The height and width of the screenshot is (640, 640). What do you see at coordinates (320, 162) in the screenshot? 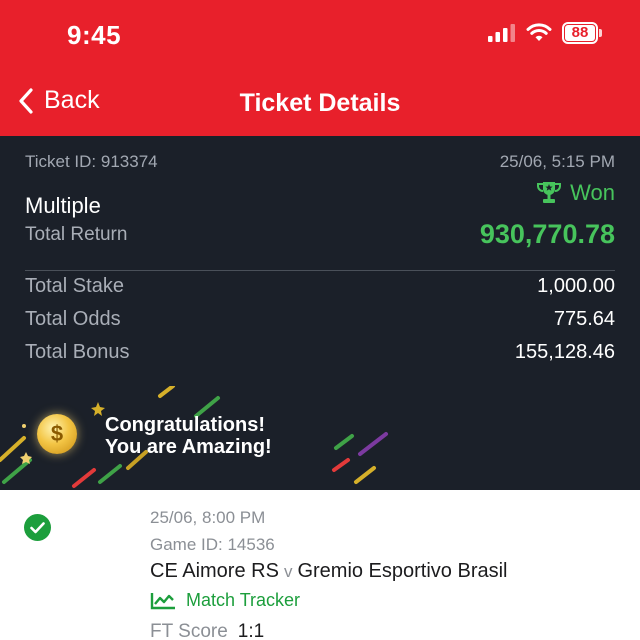
I see `ticket-meta-row: Ticket ID: 913374 25/06, 5:15 PM` at bounding box center [320, 162].